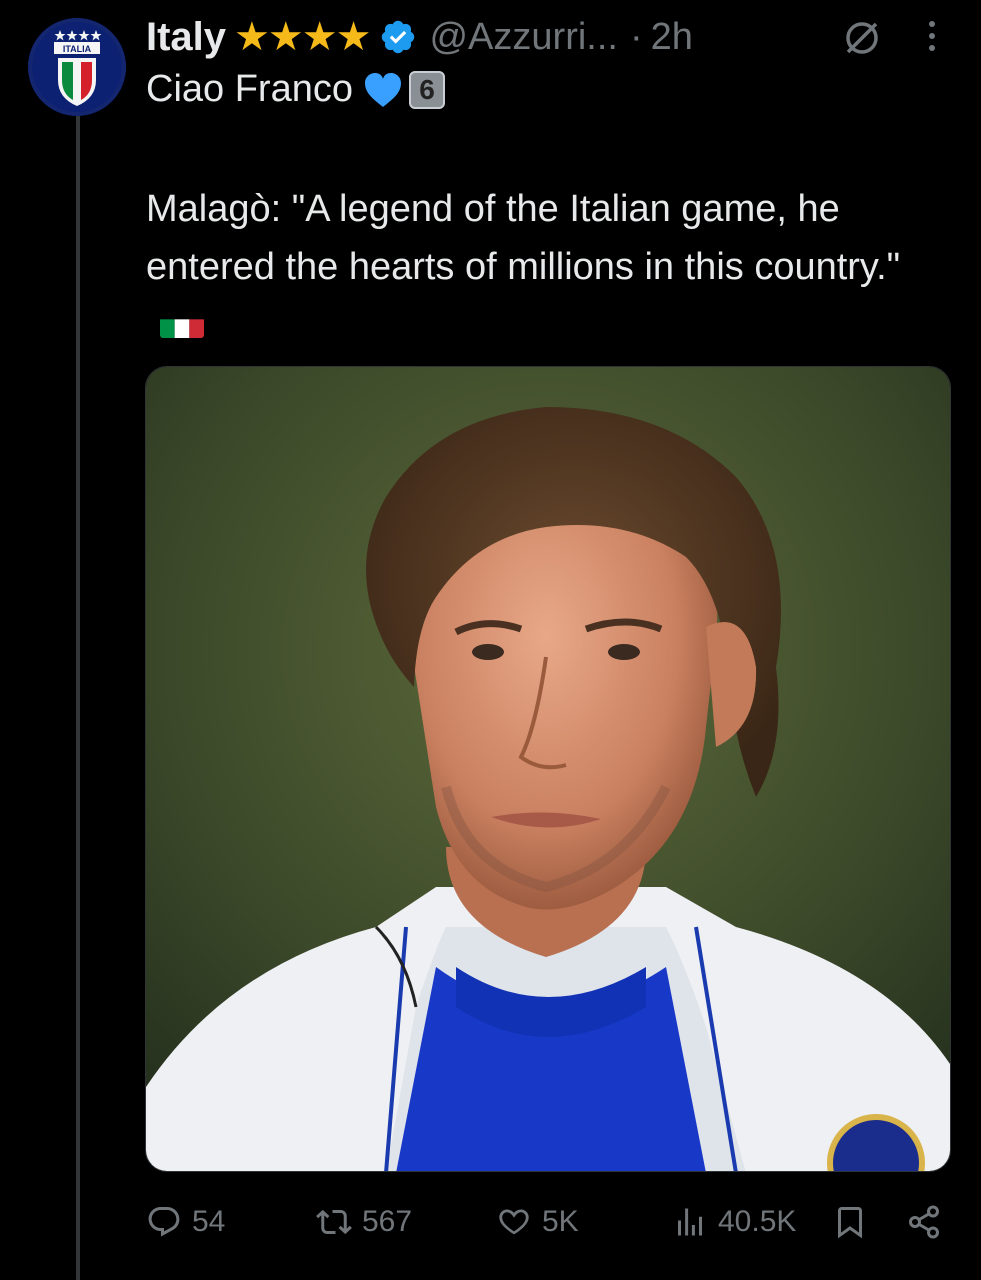 The image size is (981, 1280). Describe the element at coordinates (209, 1221) in the screenshot. I see `reply-count: 54` at that location.